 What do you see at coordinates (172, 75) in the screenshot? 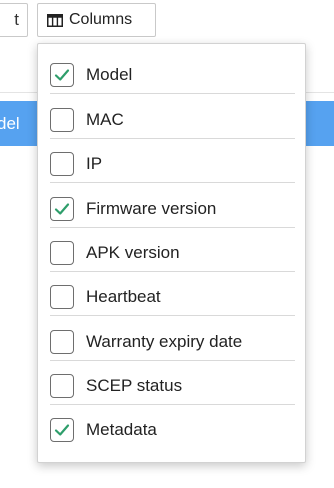
I see `column-option-model: Model` at bounding box center [172, 75].